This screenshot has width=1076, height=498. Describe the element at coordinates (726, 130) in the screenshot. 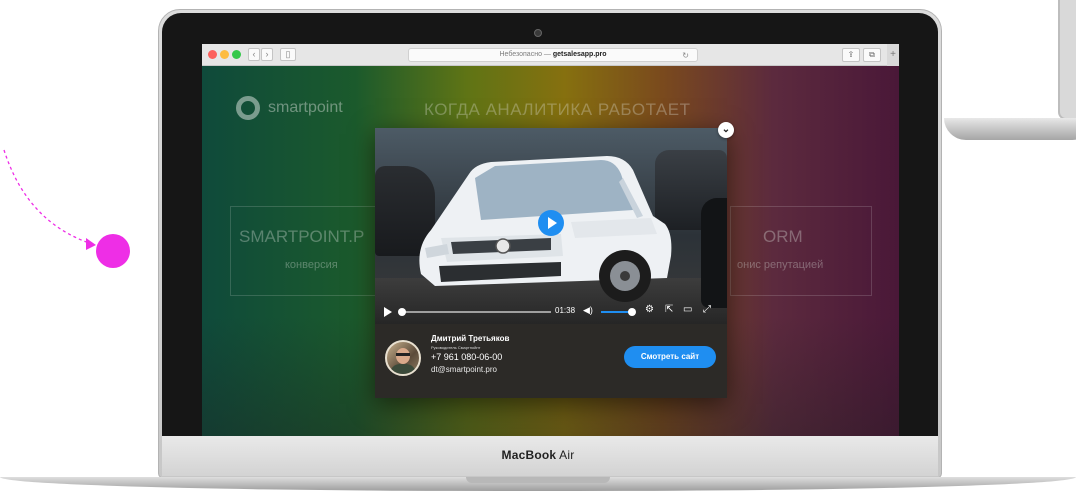

I see `close-modal-button: ⌄` at that location.